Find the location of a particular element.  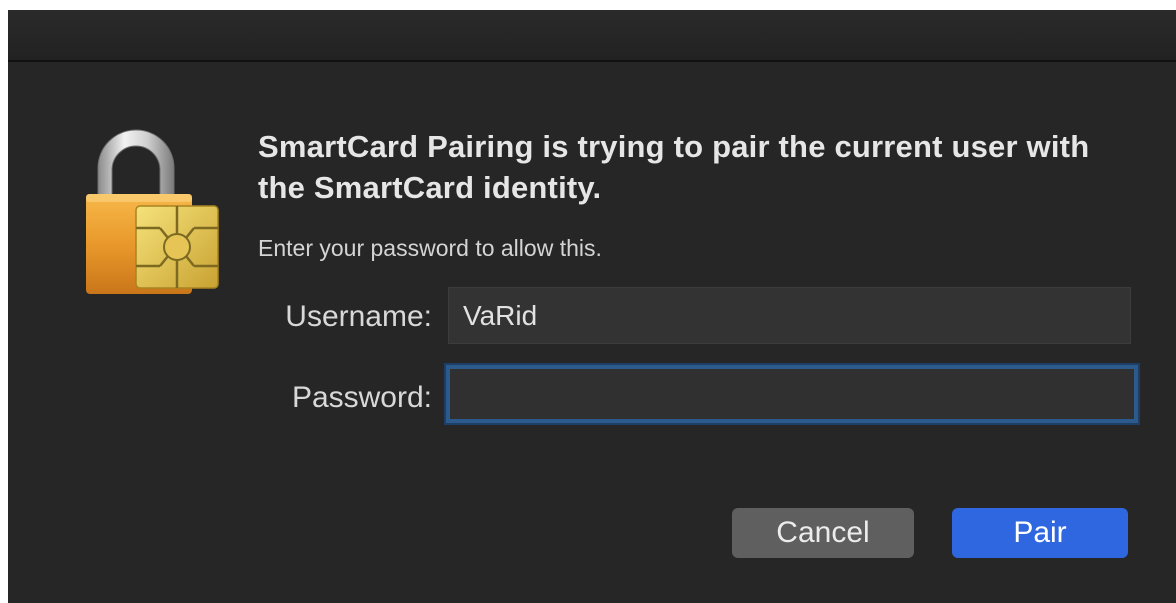

dialog-titlebar is located at coordinates (592, 36).